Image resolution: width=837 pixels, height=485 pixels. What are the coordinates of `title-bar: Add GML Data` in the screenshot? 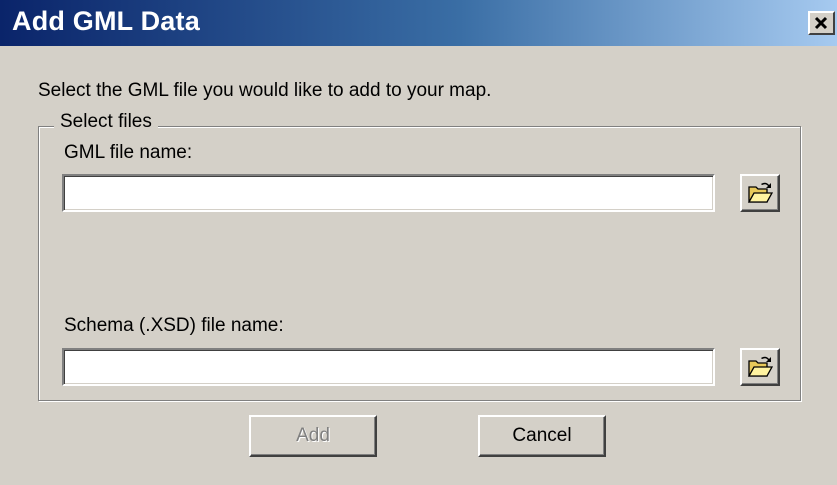 It's located at (418, 23).